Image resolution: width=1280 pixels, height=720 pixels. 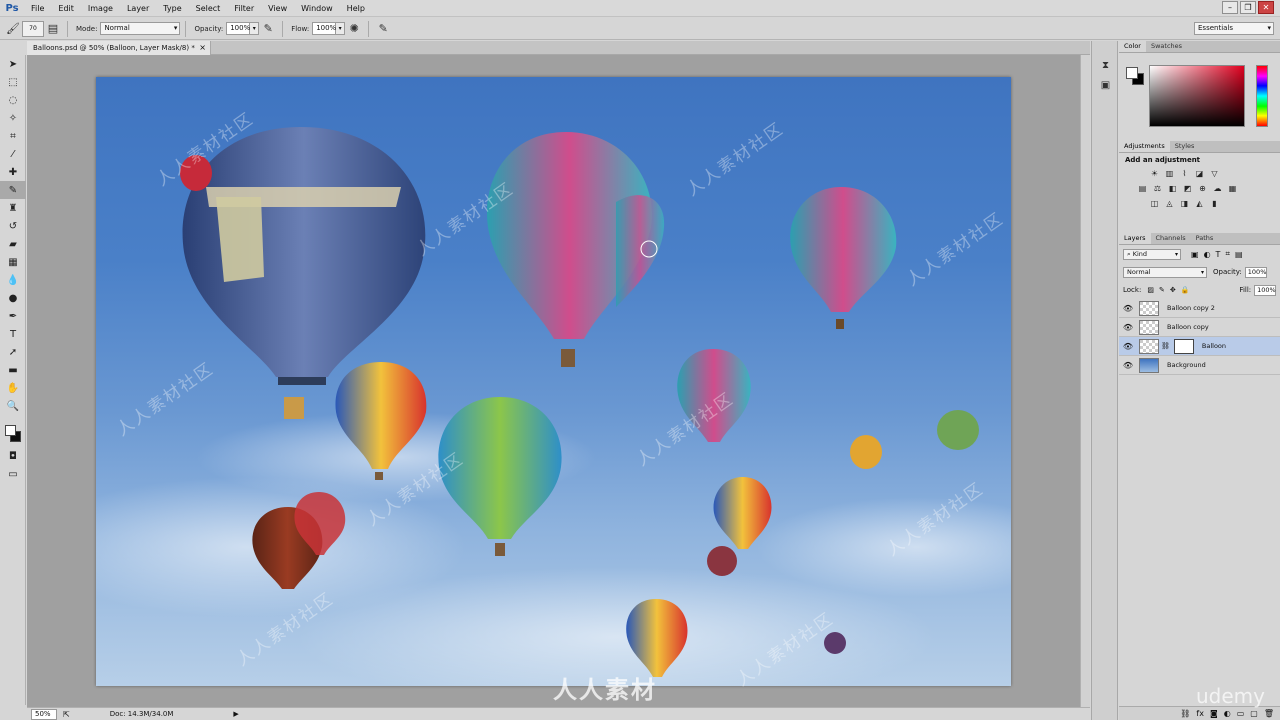 I want to click on history-brush-tool-icon: ↺, so click(x=13, y=226).